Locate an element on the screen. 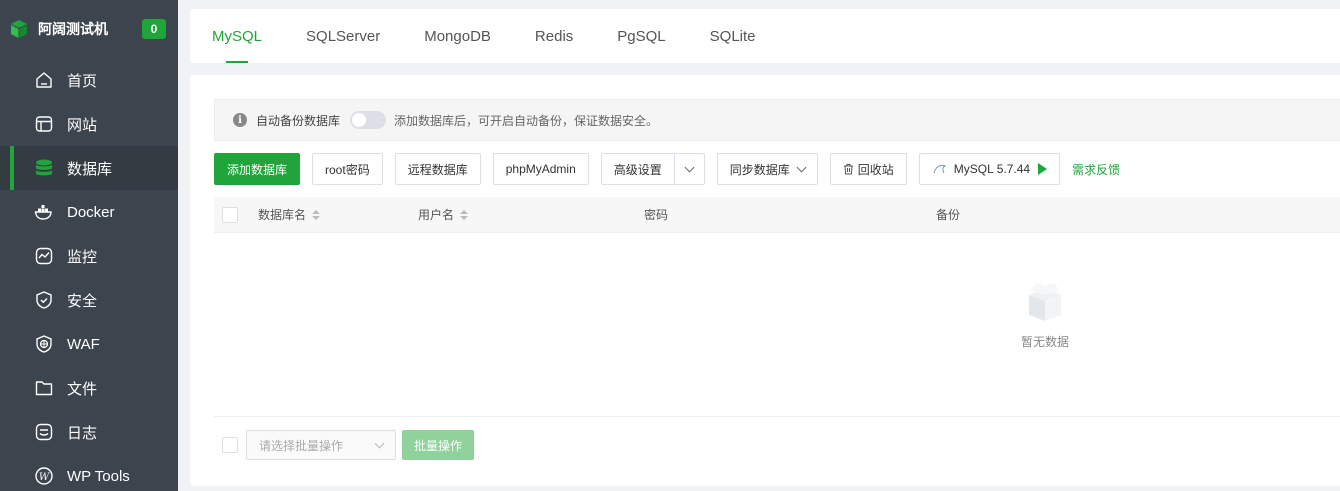  sidebar-item-label: Docker is located at coordinates (91, 212).